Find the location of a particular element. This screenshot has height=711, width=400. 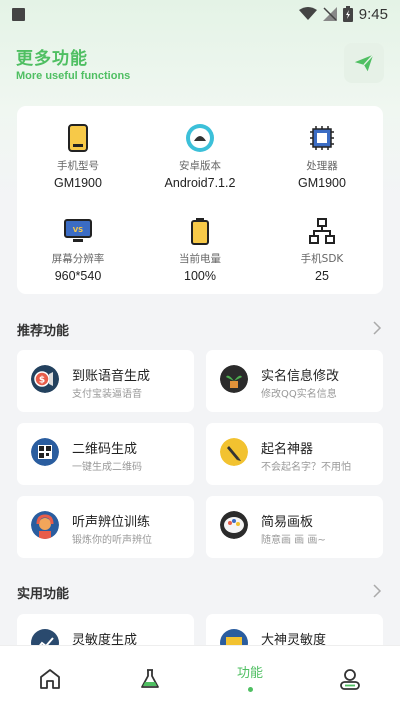

svg-text: VS is located at coordinates (78, 230).